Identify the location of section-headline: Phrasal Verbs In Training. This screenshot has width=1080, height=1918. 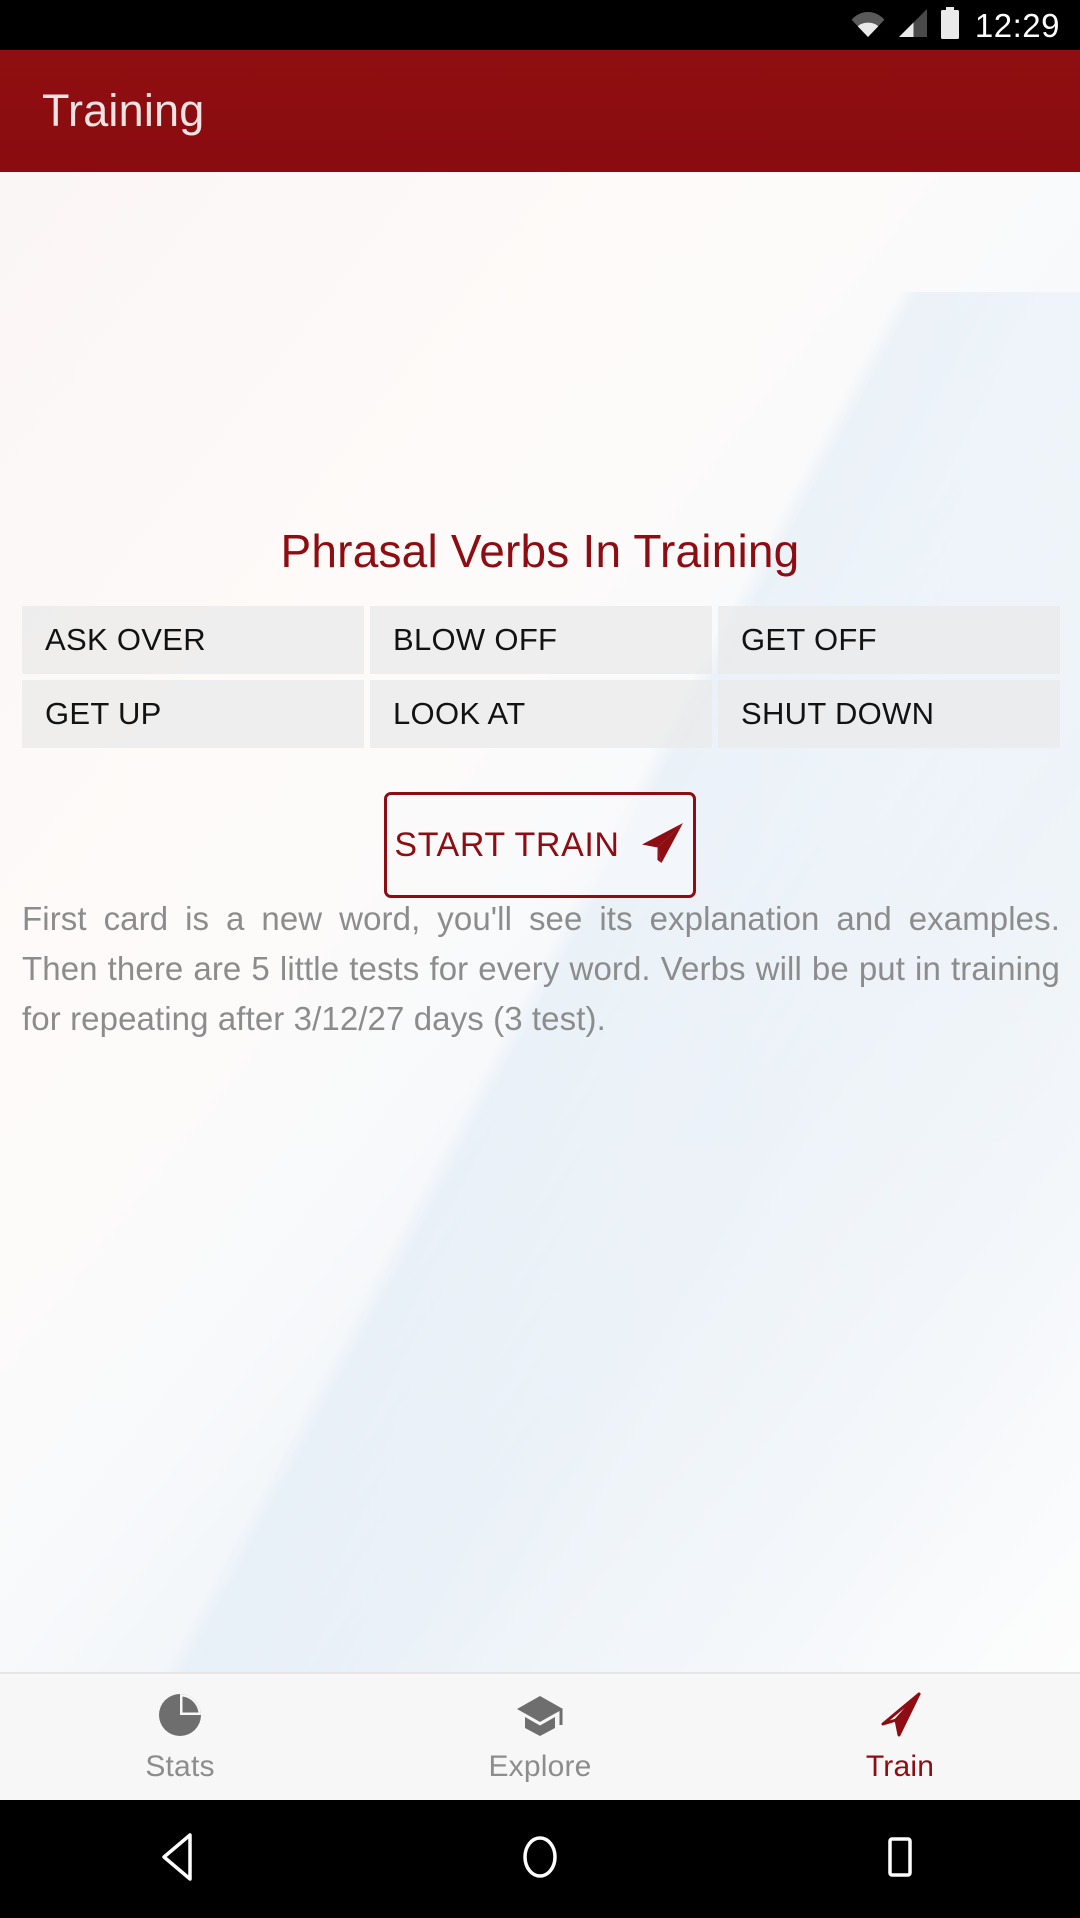
(540, 551).